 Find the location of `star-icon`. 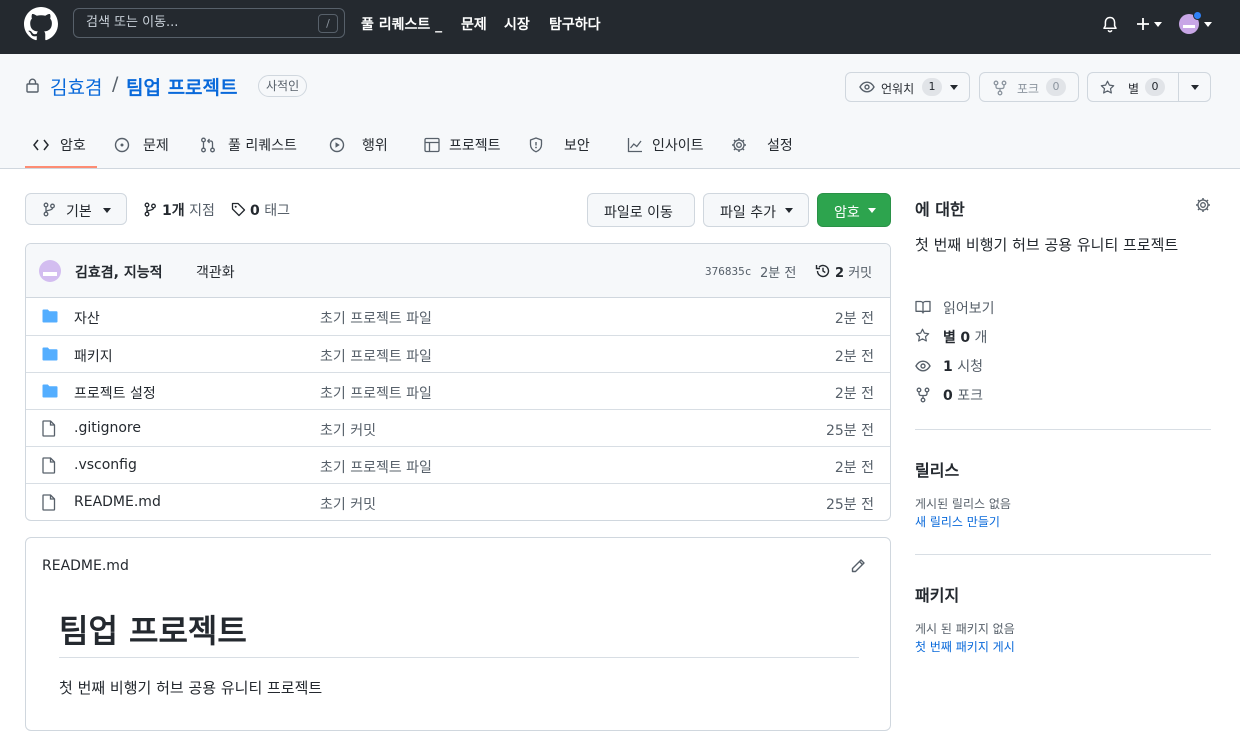

star-icon is located at coordinates (922, 335).